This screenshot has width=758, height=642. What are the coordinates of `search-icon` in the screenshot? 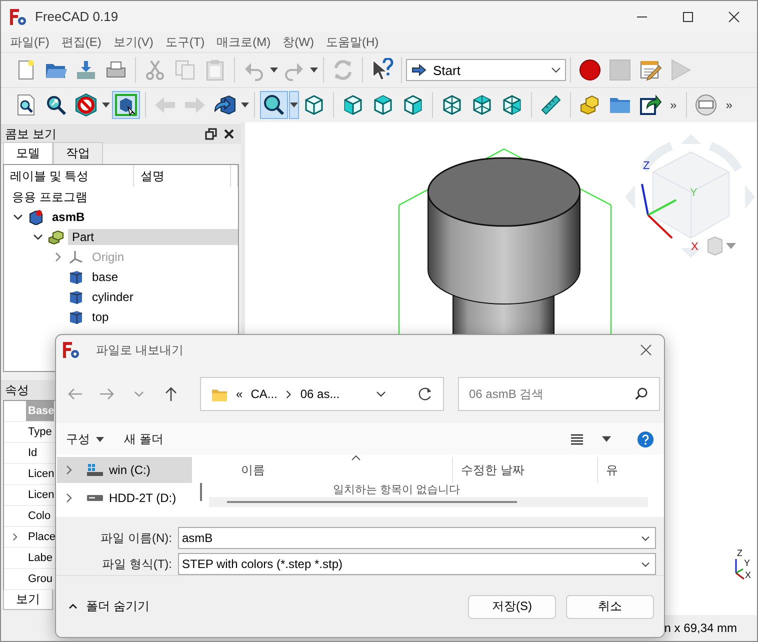 It's located at (641, 394).